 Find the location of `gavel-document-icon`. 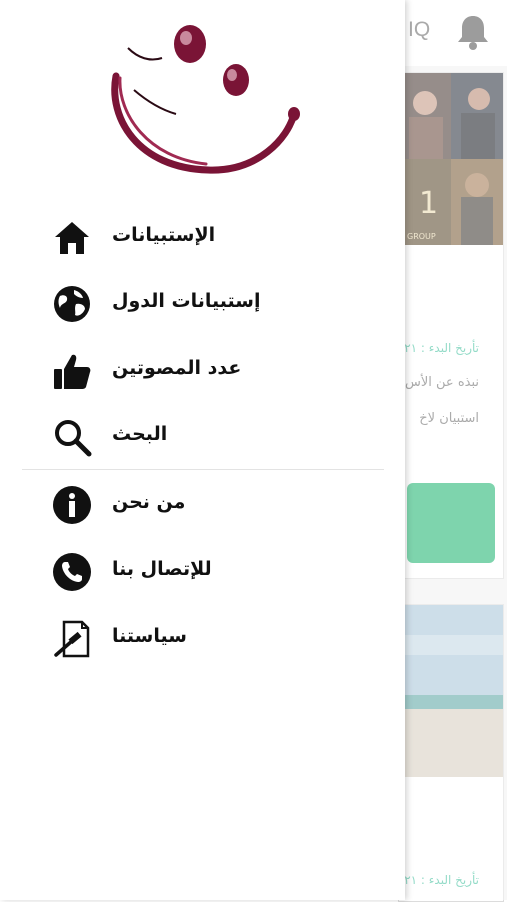

gavel-document-icon is located at coordinates (72, 639).